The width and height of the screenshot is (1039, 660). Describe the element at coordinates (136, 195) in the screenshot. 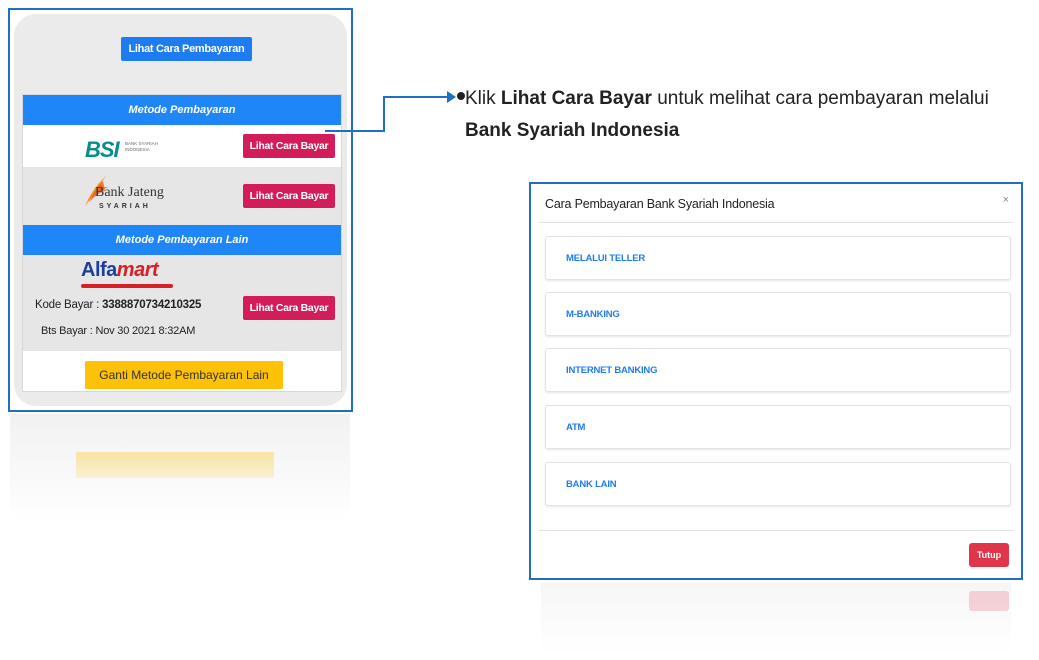

I see `bank-jateng-logo: Bank Jateng SYARIAH` at that location.